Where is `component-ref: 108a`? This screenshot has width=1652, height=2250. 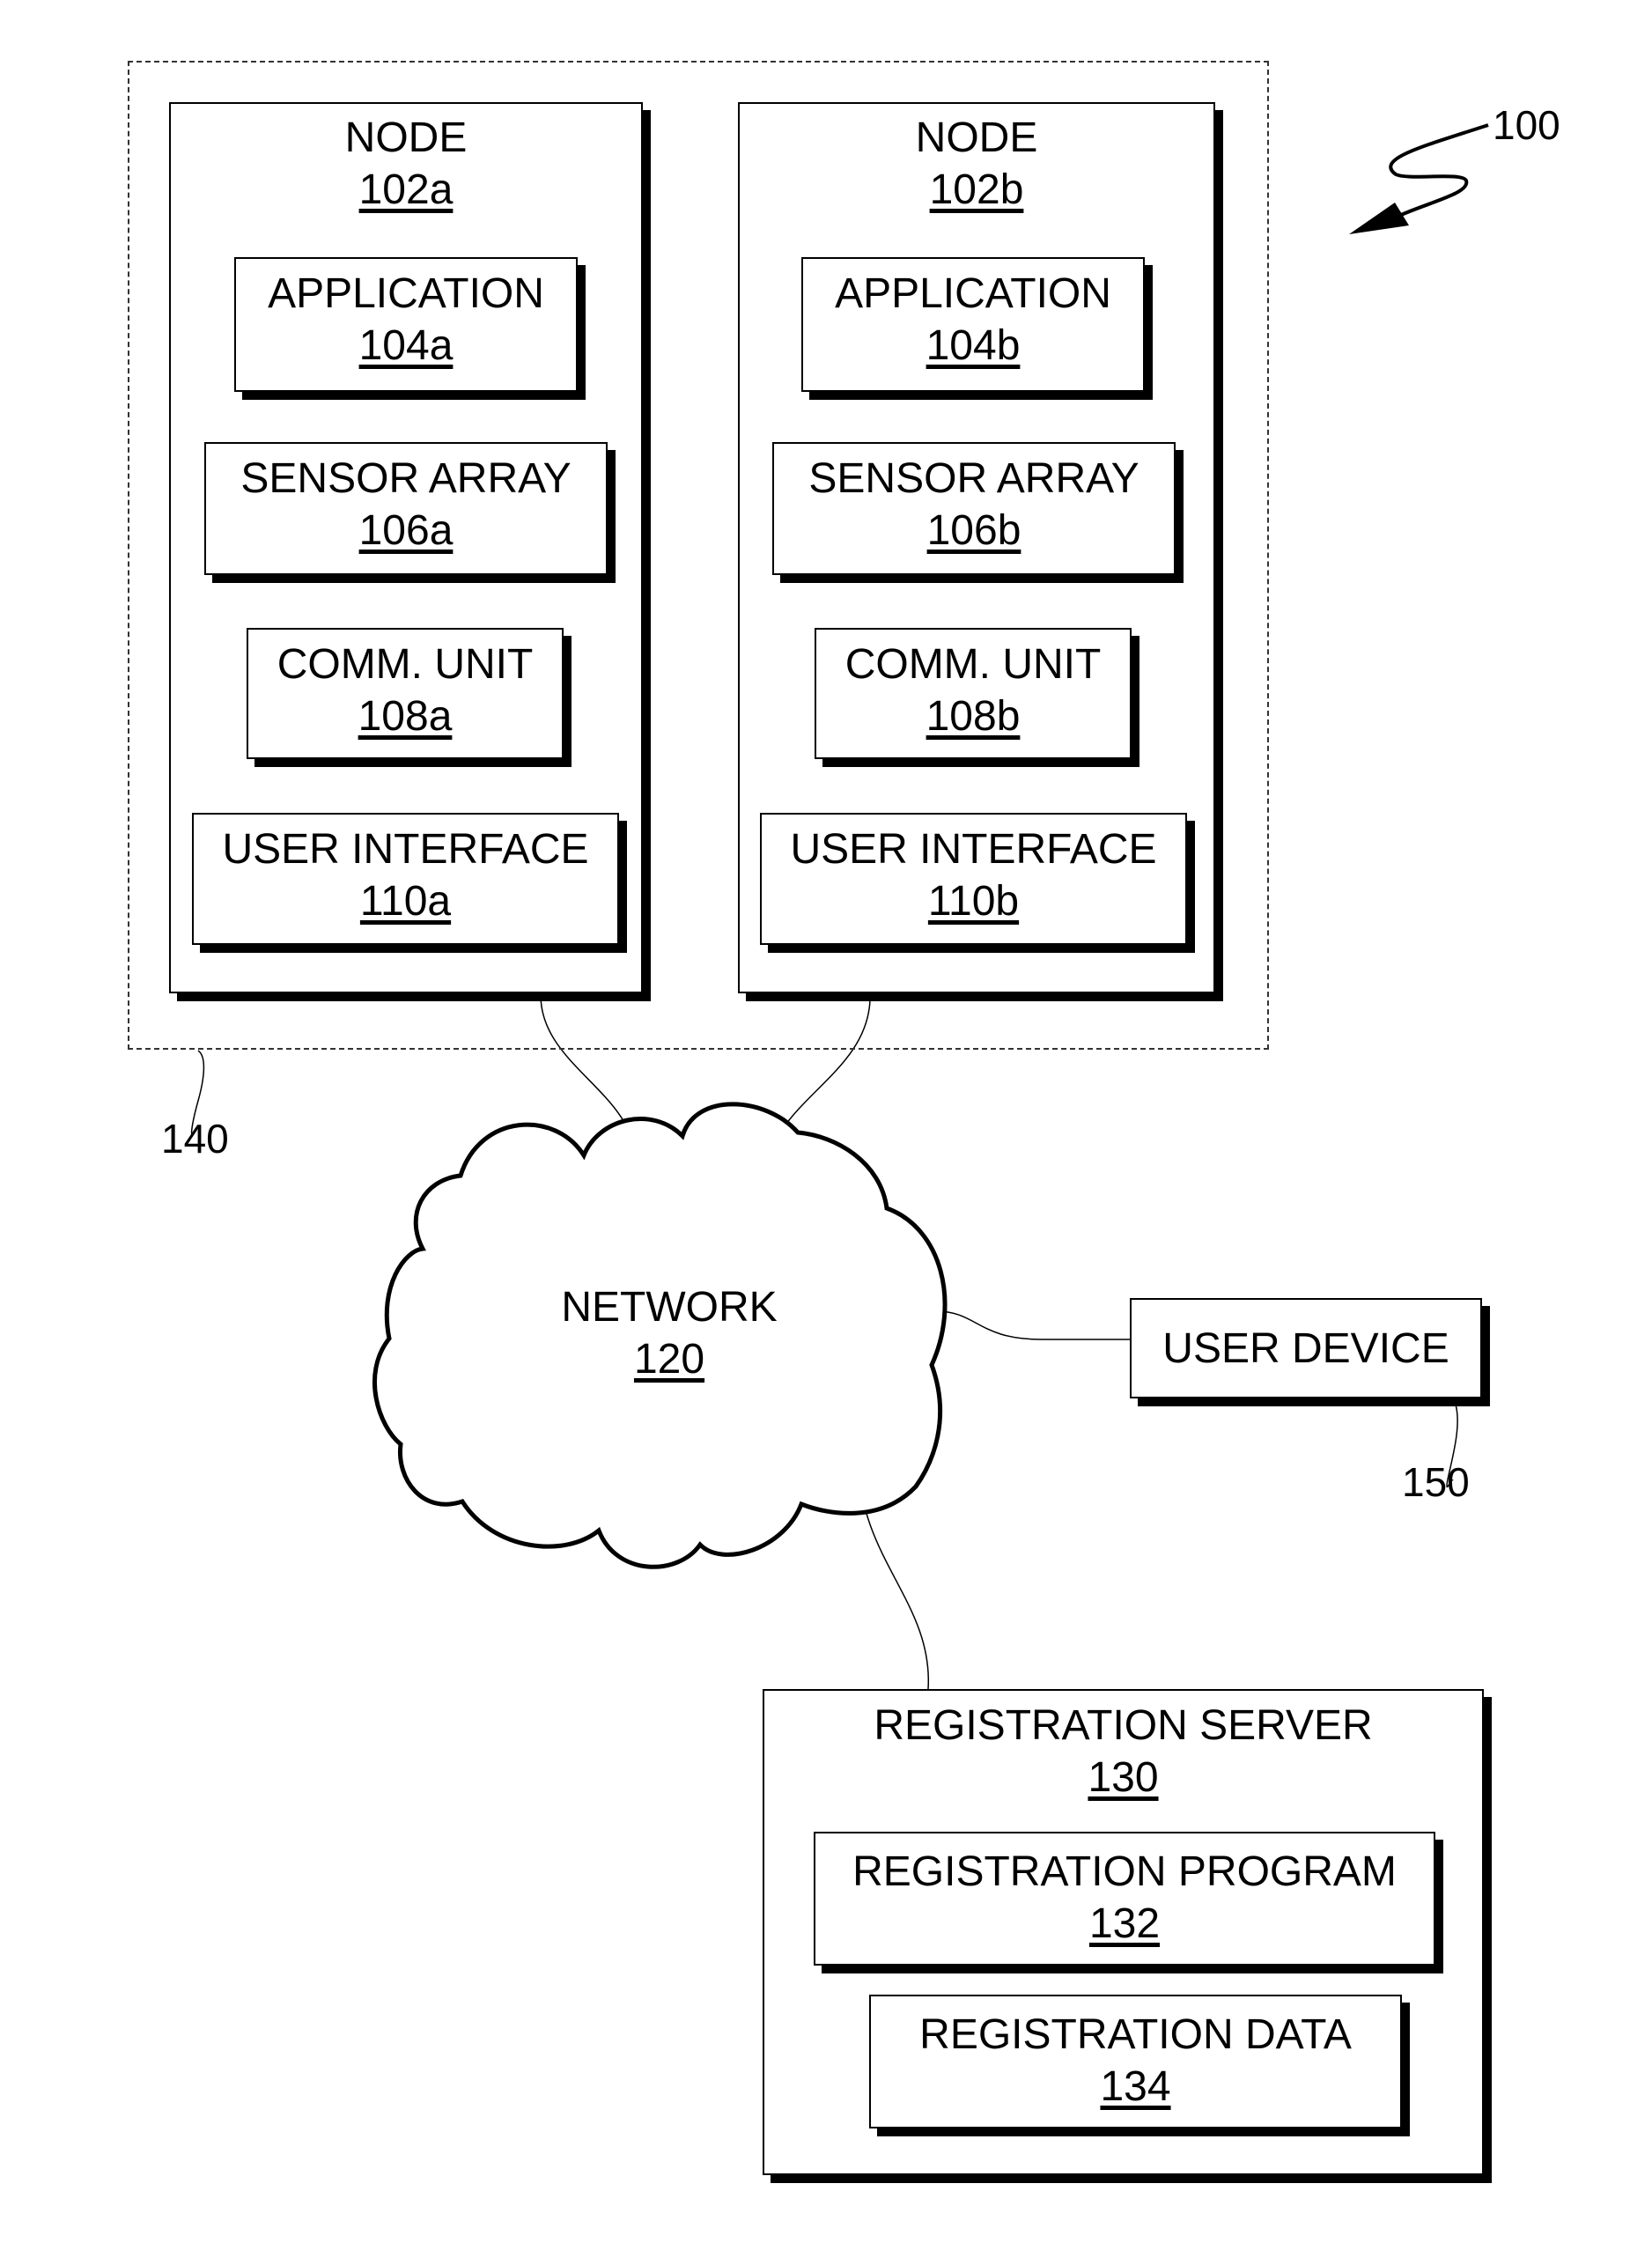
component-ref: 108a is located at coordinates (405, 716).